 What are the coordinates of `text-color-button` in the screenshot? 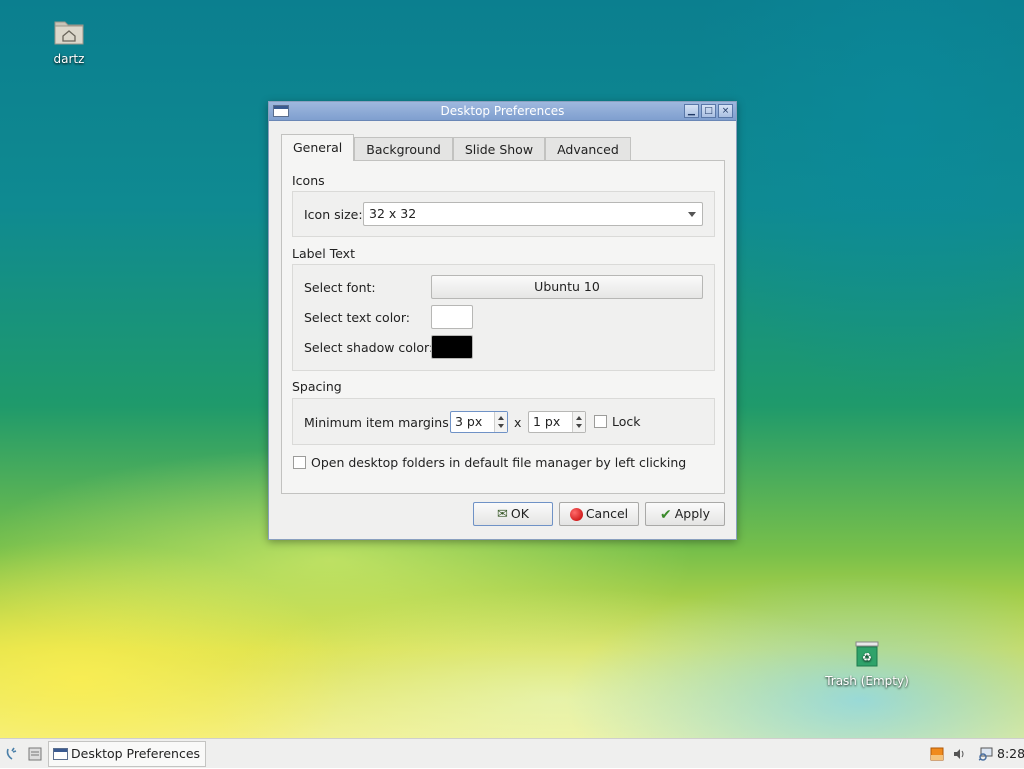 It's located at (452, 317).